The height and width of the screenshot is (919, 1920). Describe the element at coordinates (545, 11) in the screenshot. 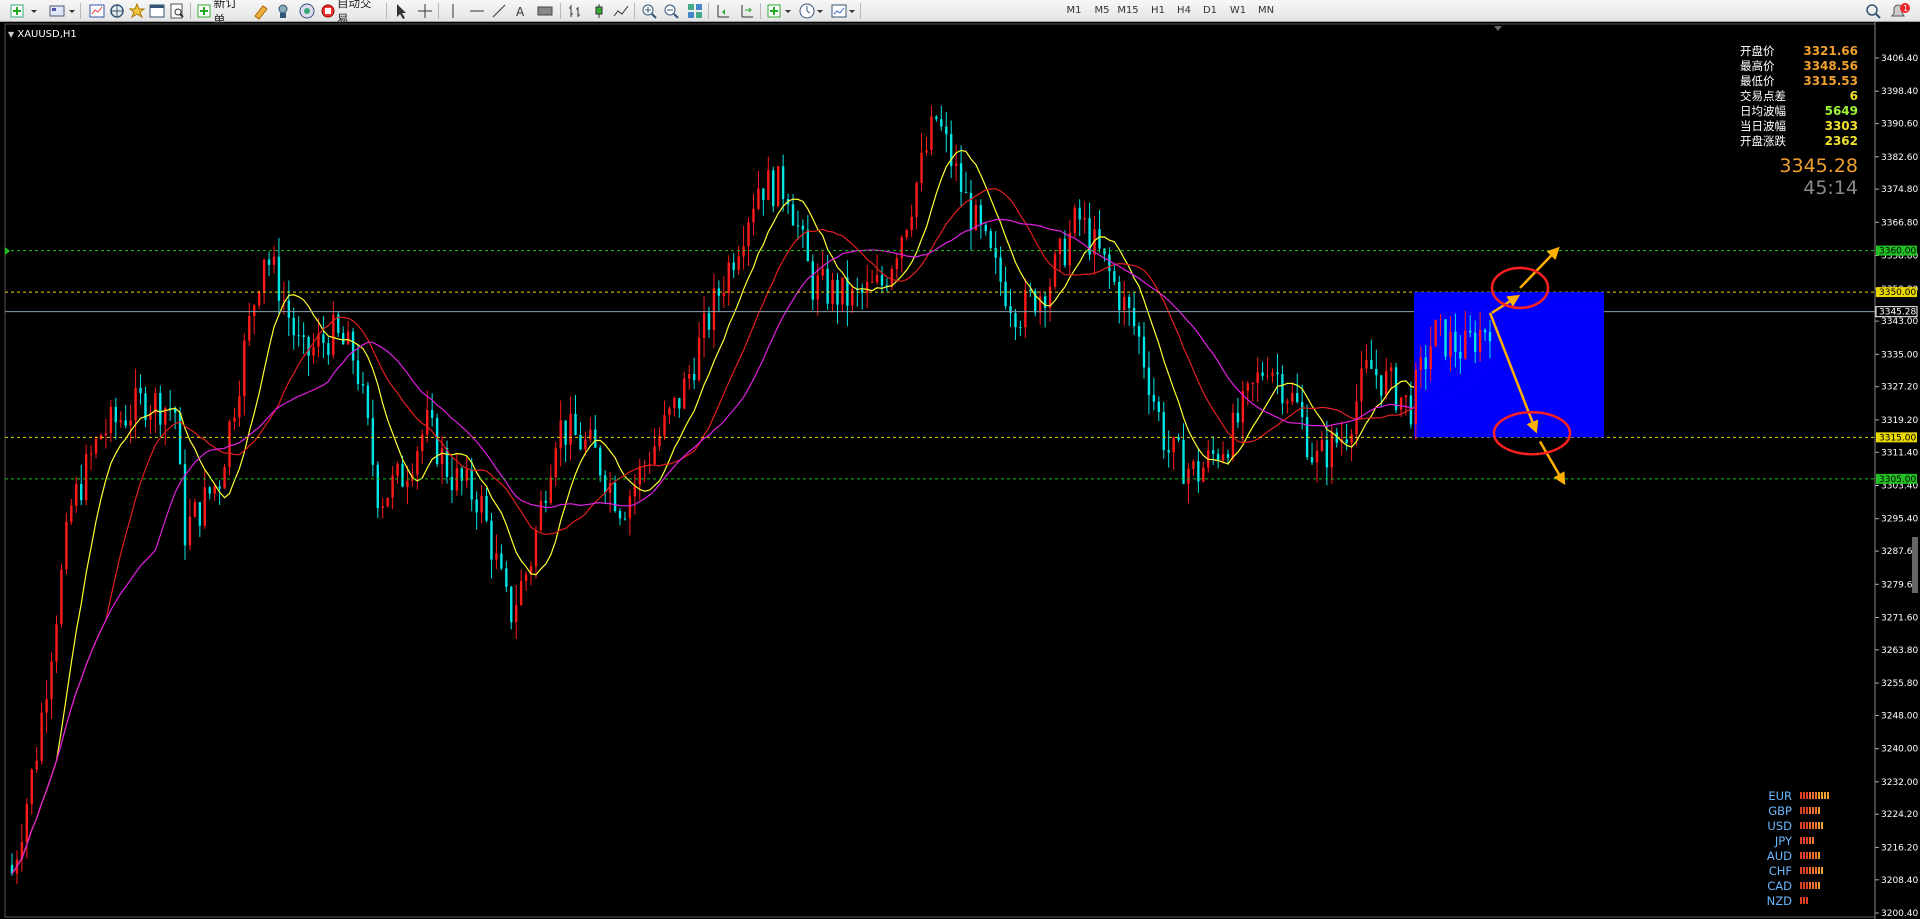

I see `label-tool-icon` at that location.